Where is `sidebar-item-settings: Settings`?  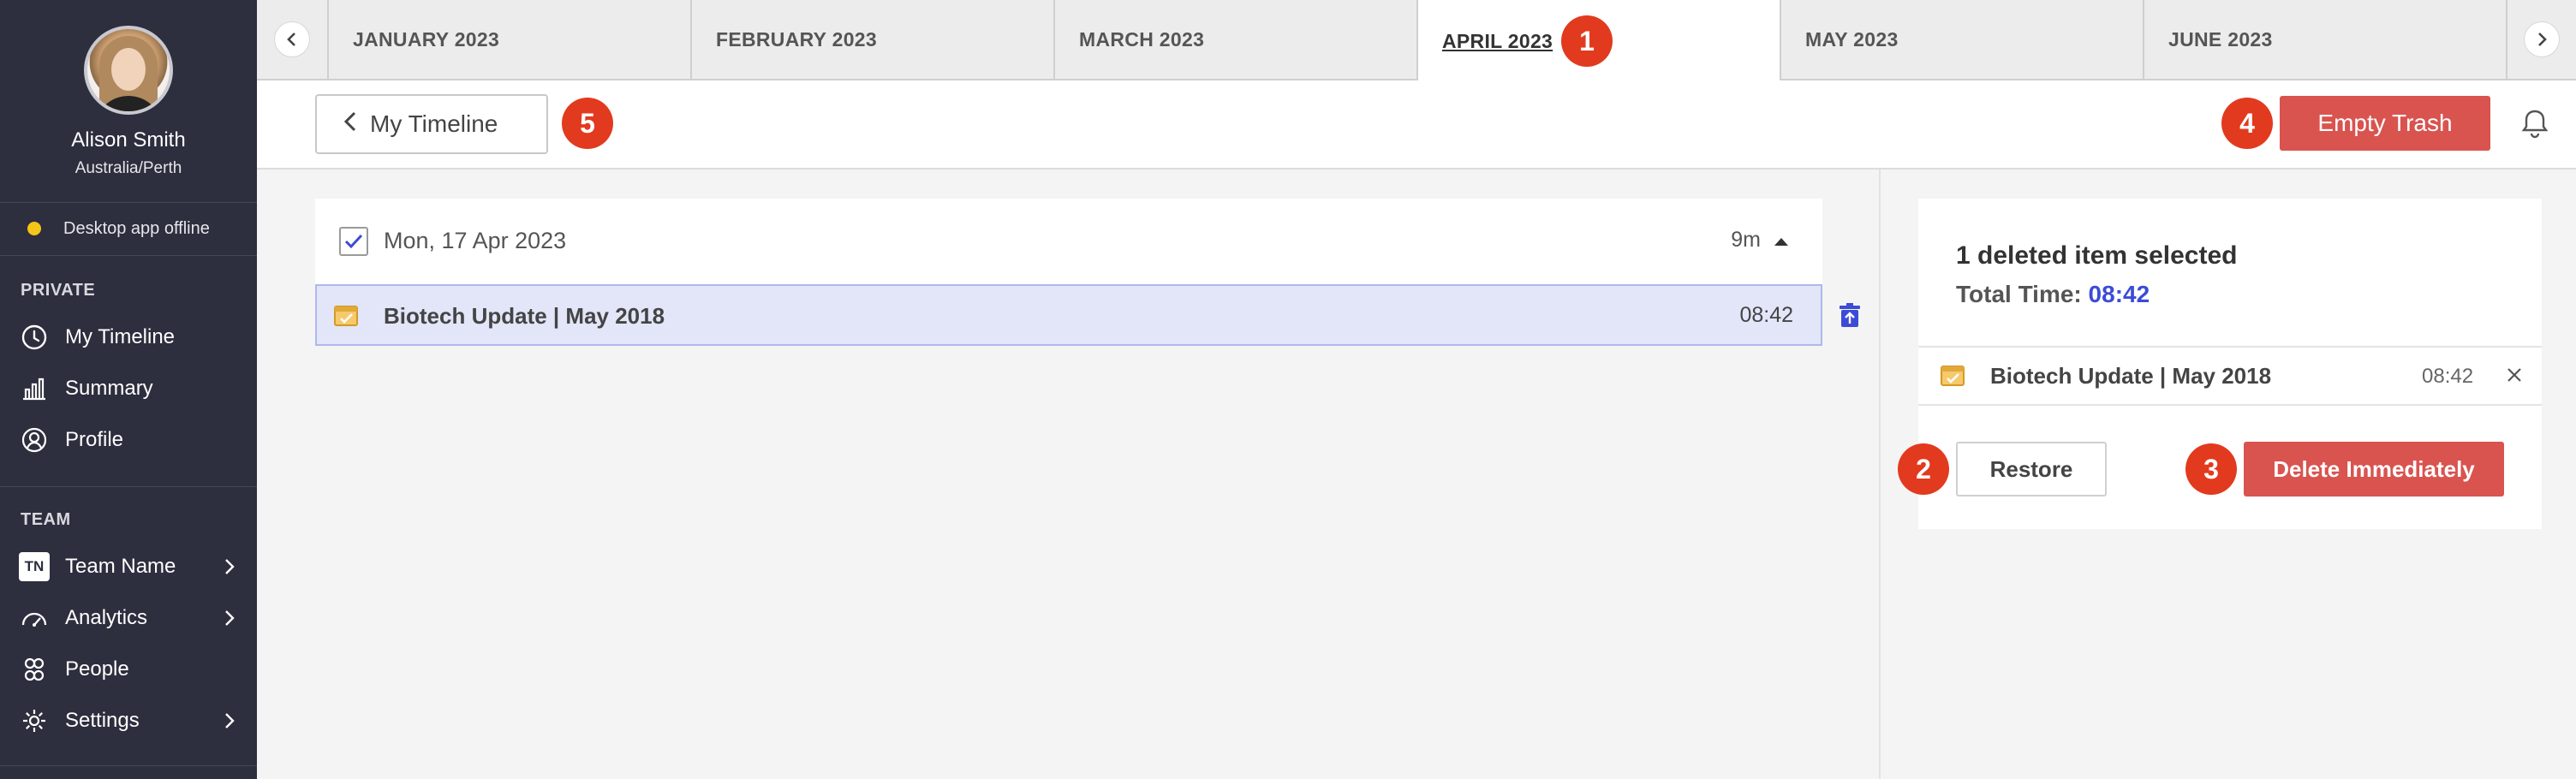 sidebar-item-settings: Settings is located at coordinates (128, 720).